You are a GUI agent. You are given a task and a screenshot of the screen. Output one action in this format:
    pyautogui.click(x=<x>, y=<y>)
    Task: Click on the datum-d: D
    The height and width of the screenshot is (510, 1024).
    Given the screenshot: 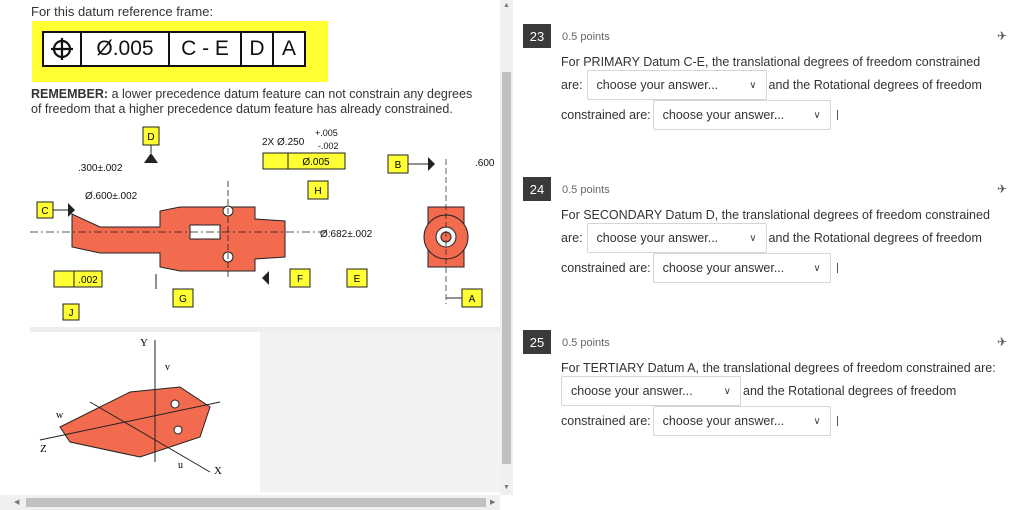 What is the action you would take?
    pyautogui.click(x=151, y=144)
    